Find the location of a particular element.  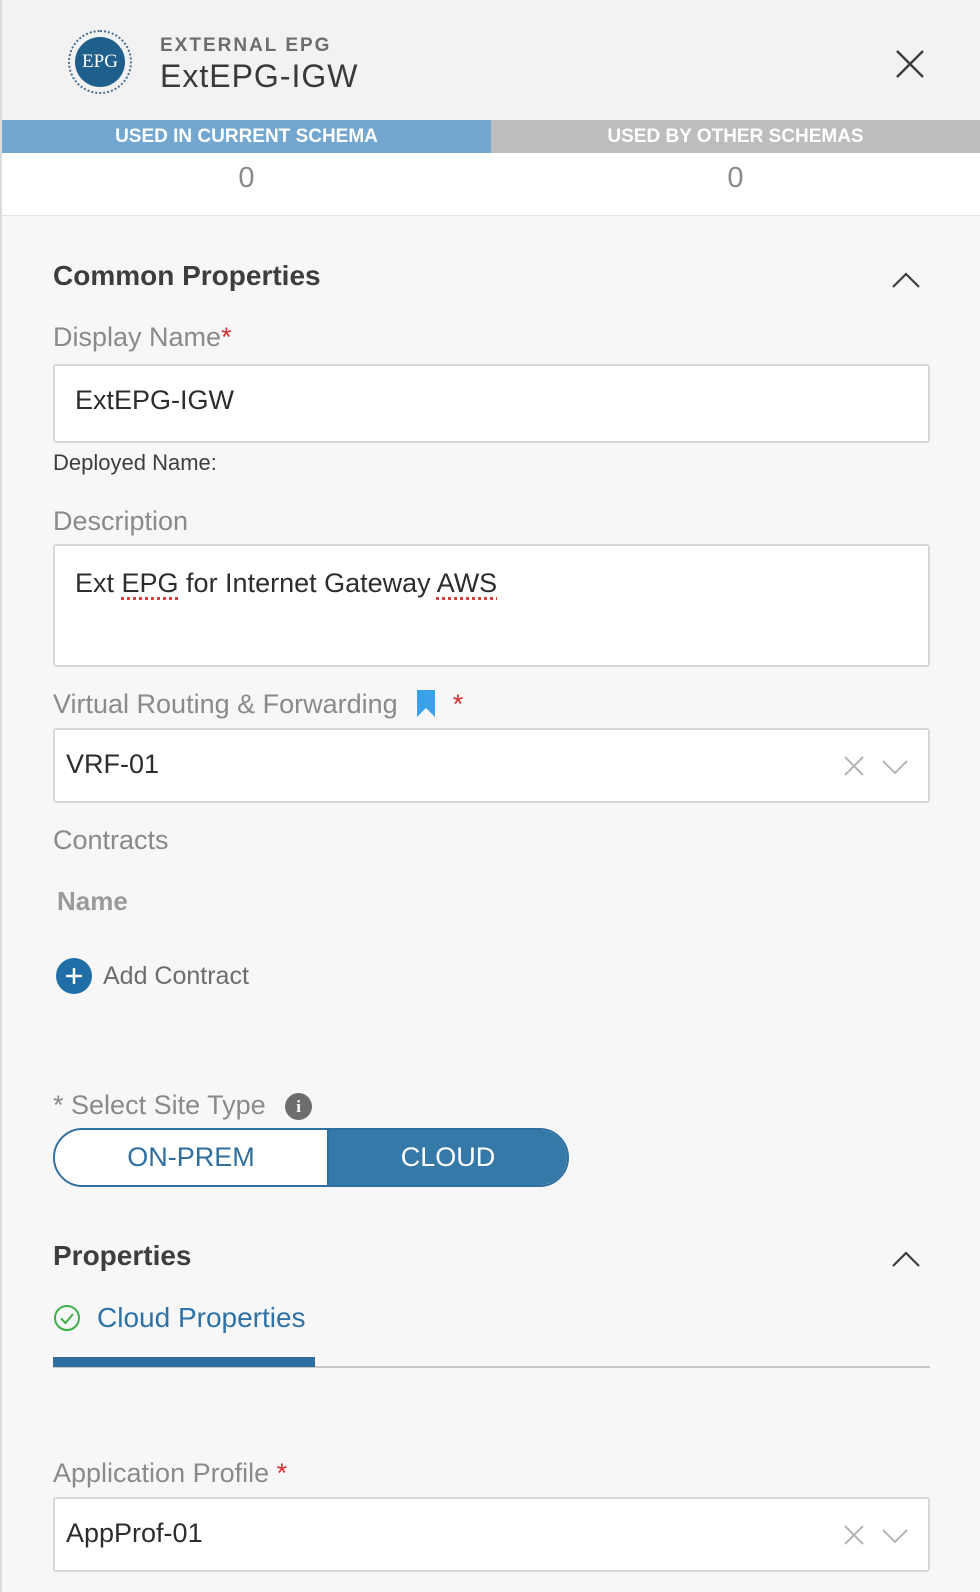

used-by-other-schemas: USED BY OTHER SCHEMAS 0 is located at coordinates (735, 168).